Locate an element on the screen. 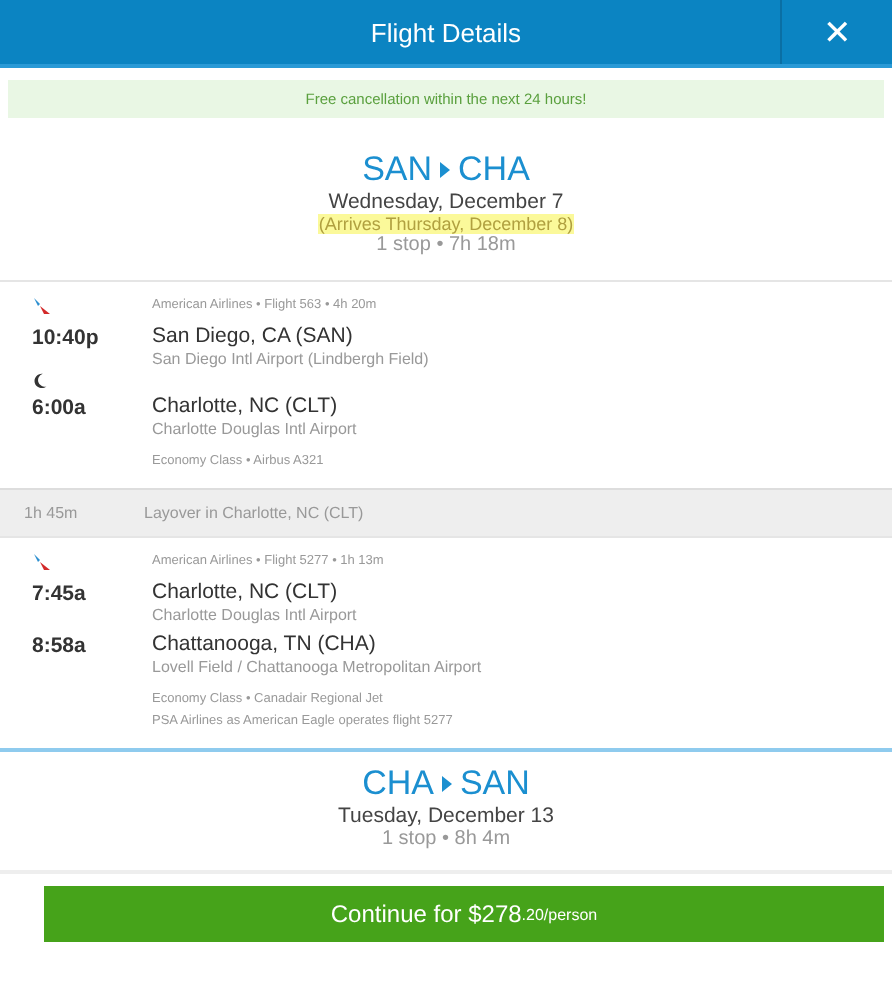  trip-summary: 1 stop • 8h 4m is located at coordinates (446, 839).